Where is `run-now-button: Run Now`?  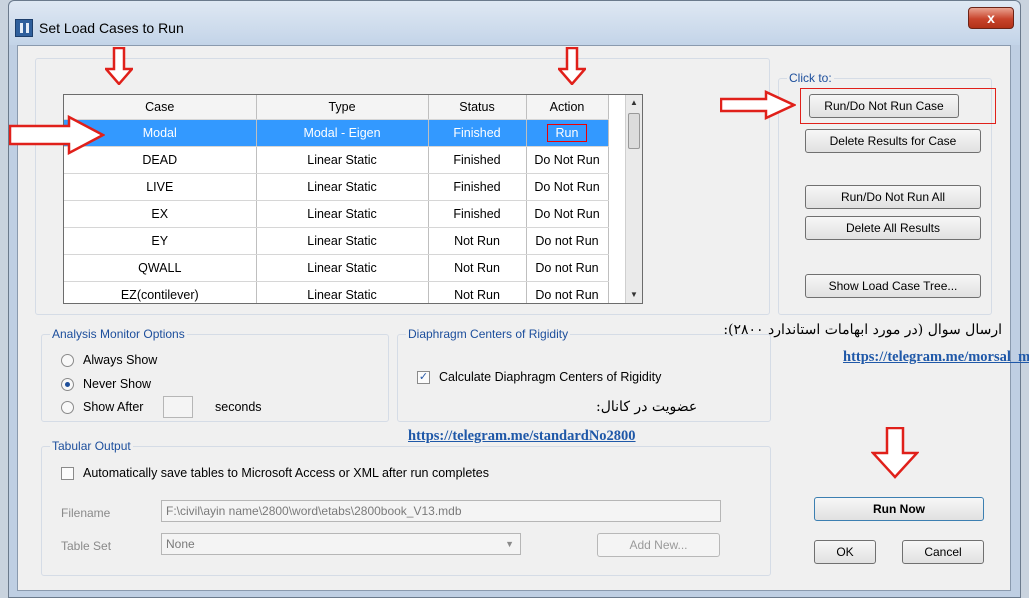
run-now-button: Run Now is located at coordinates (899, 509).